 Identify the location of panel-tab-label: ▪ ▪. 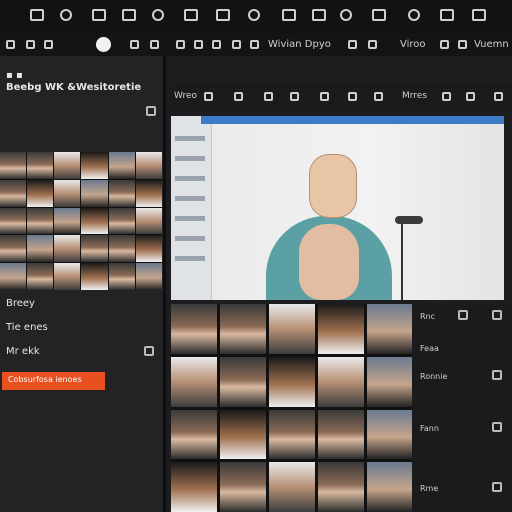
(14, 75).